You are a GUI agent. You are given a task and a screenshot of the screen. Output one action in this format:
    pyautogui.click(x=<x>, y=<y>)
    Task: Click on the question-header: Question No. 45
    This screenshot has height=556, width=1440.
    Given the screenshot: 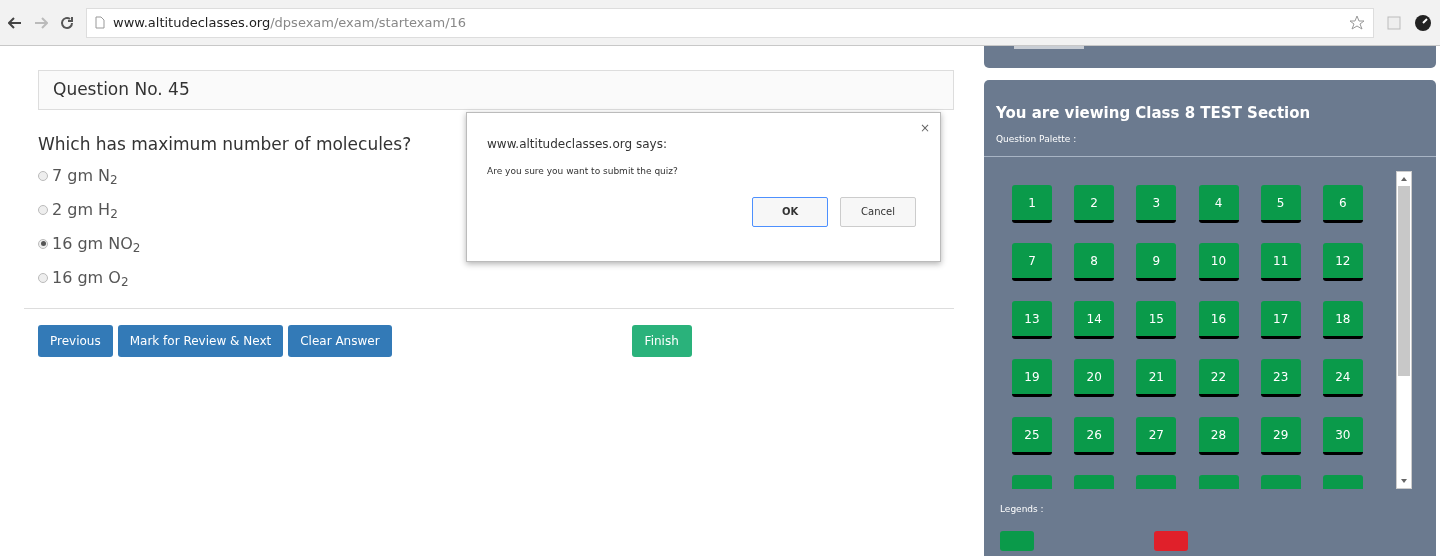 What is the action you would take?
    pyautogui.click(x=496, y=90)
    